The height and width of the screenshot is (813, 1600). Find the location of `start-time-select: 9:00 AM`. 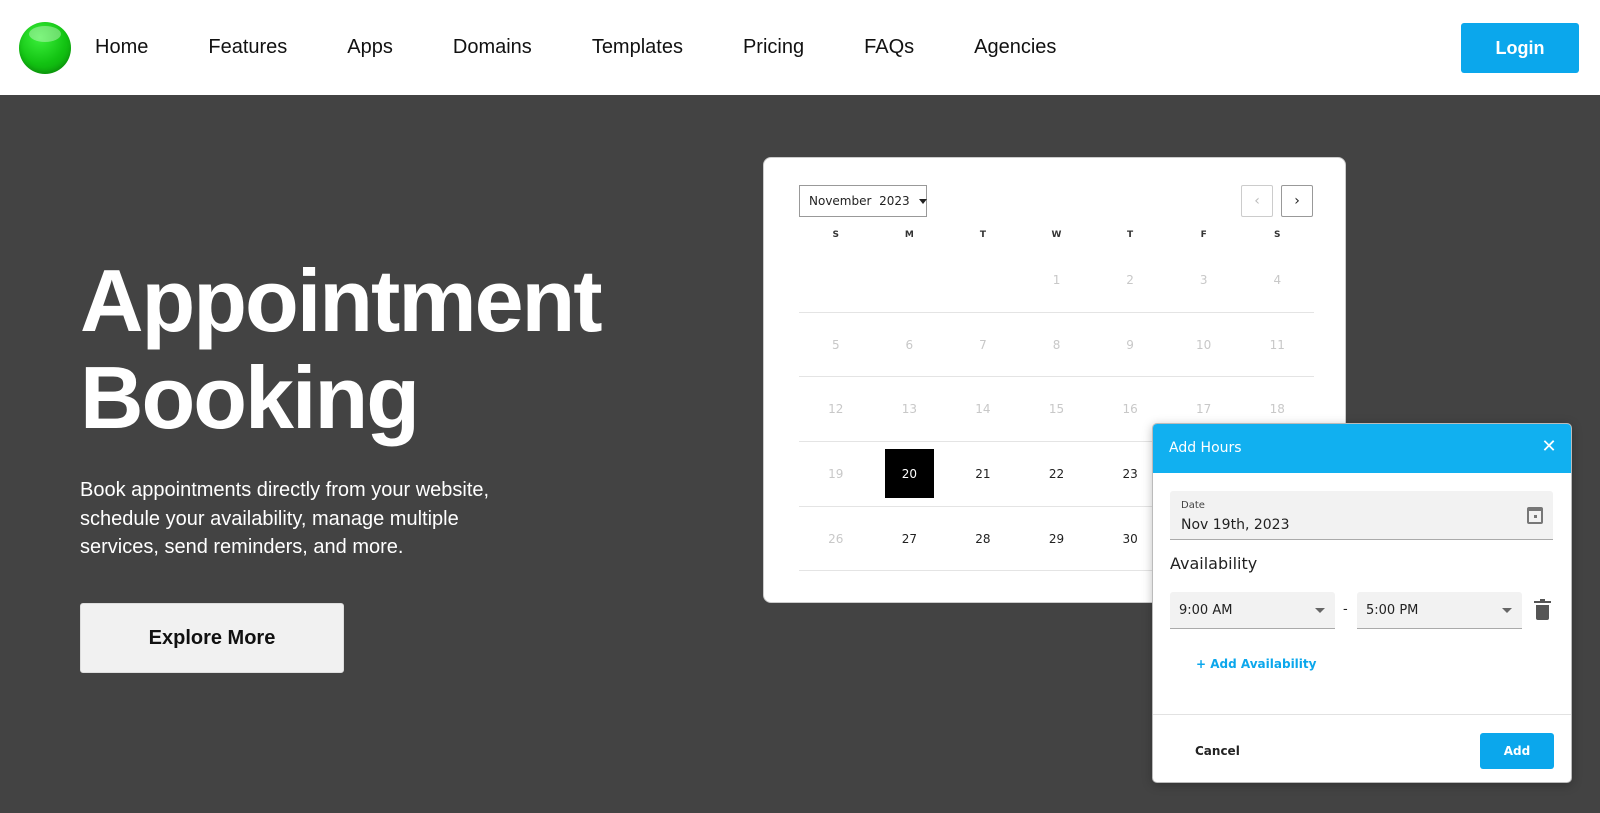

start-time-select: 9:00 AM is located at coordinates (1252, 610).